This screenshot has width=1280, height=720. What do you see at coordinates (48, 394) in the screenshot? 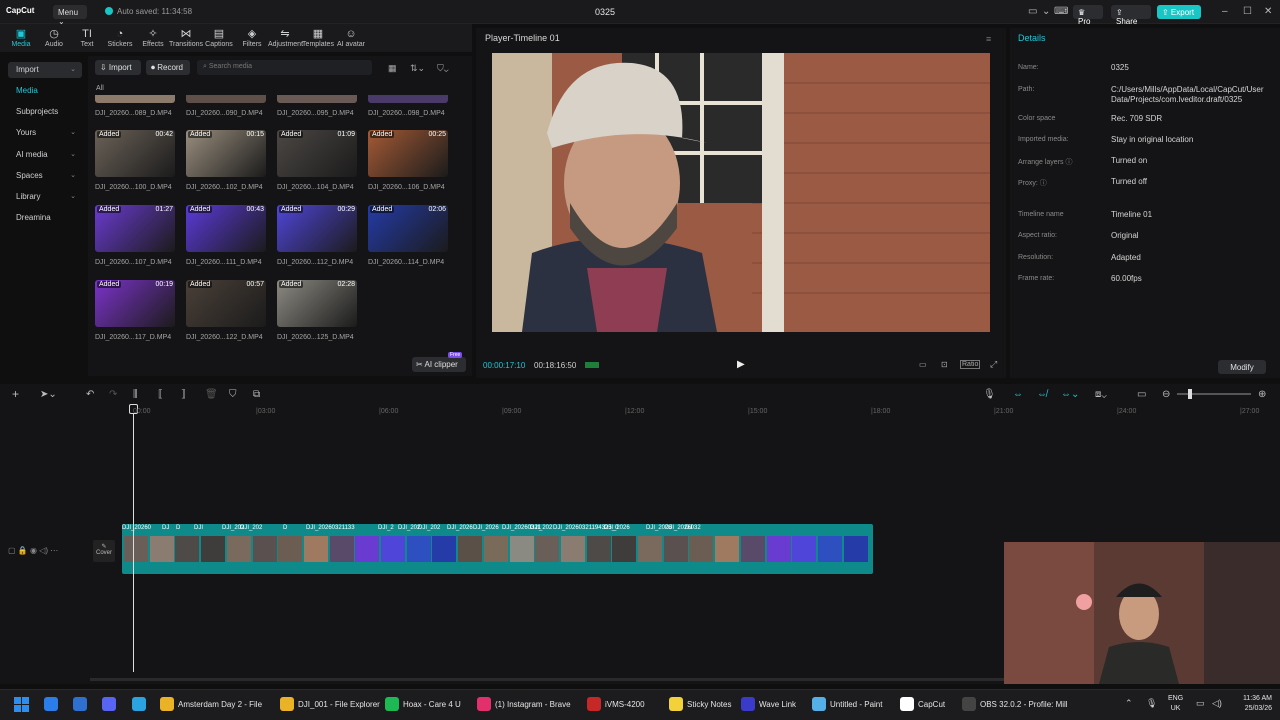
I see `select-tool-icon: ➤⌄` at bounding box center [48, 394].